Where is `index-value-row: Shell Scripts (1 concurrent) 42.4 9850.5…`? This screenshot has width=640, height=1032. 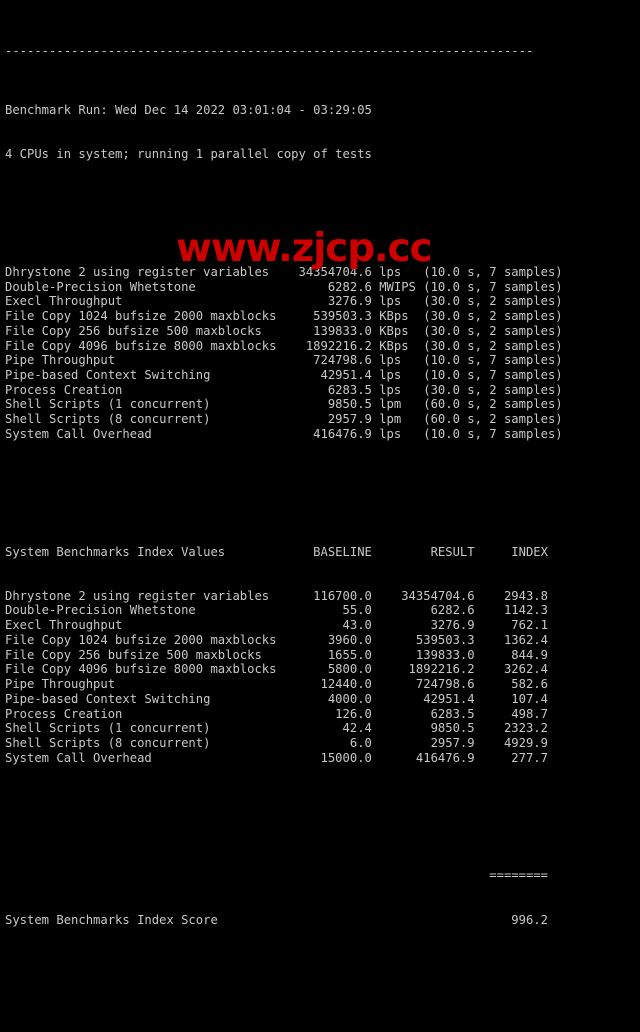 index-value-row: Shell Scripts (1 concurrent) 42.4 9850.5… is located at coordinates (276, 728).